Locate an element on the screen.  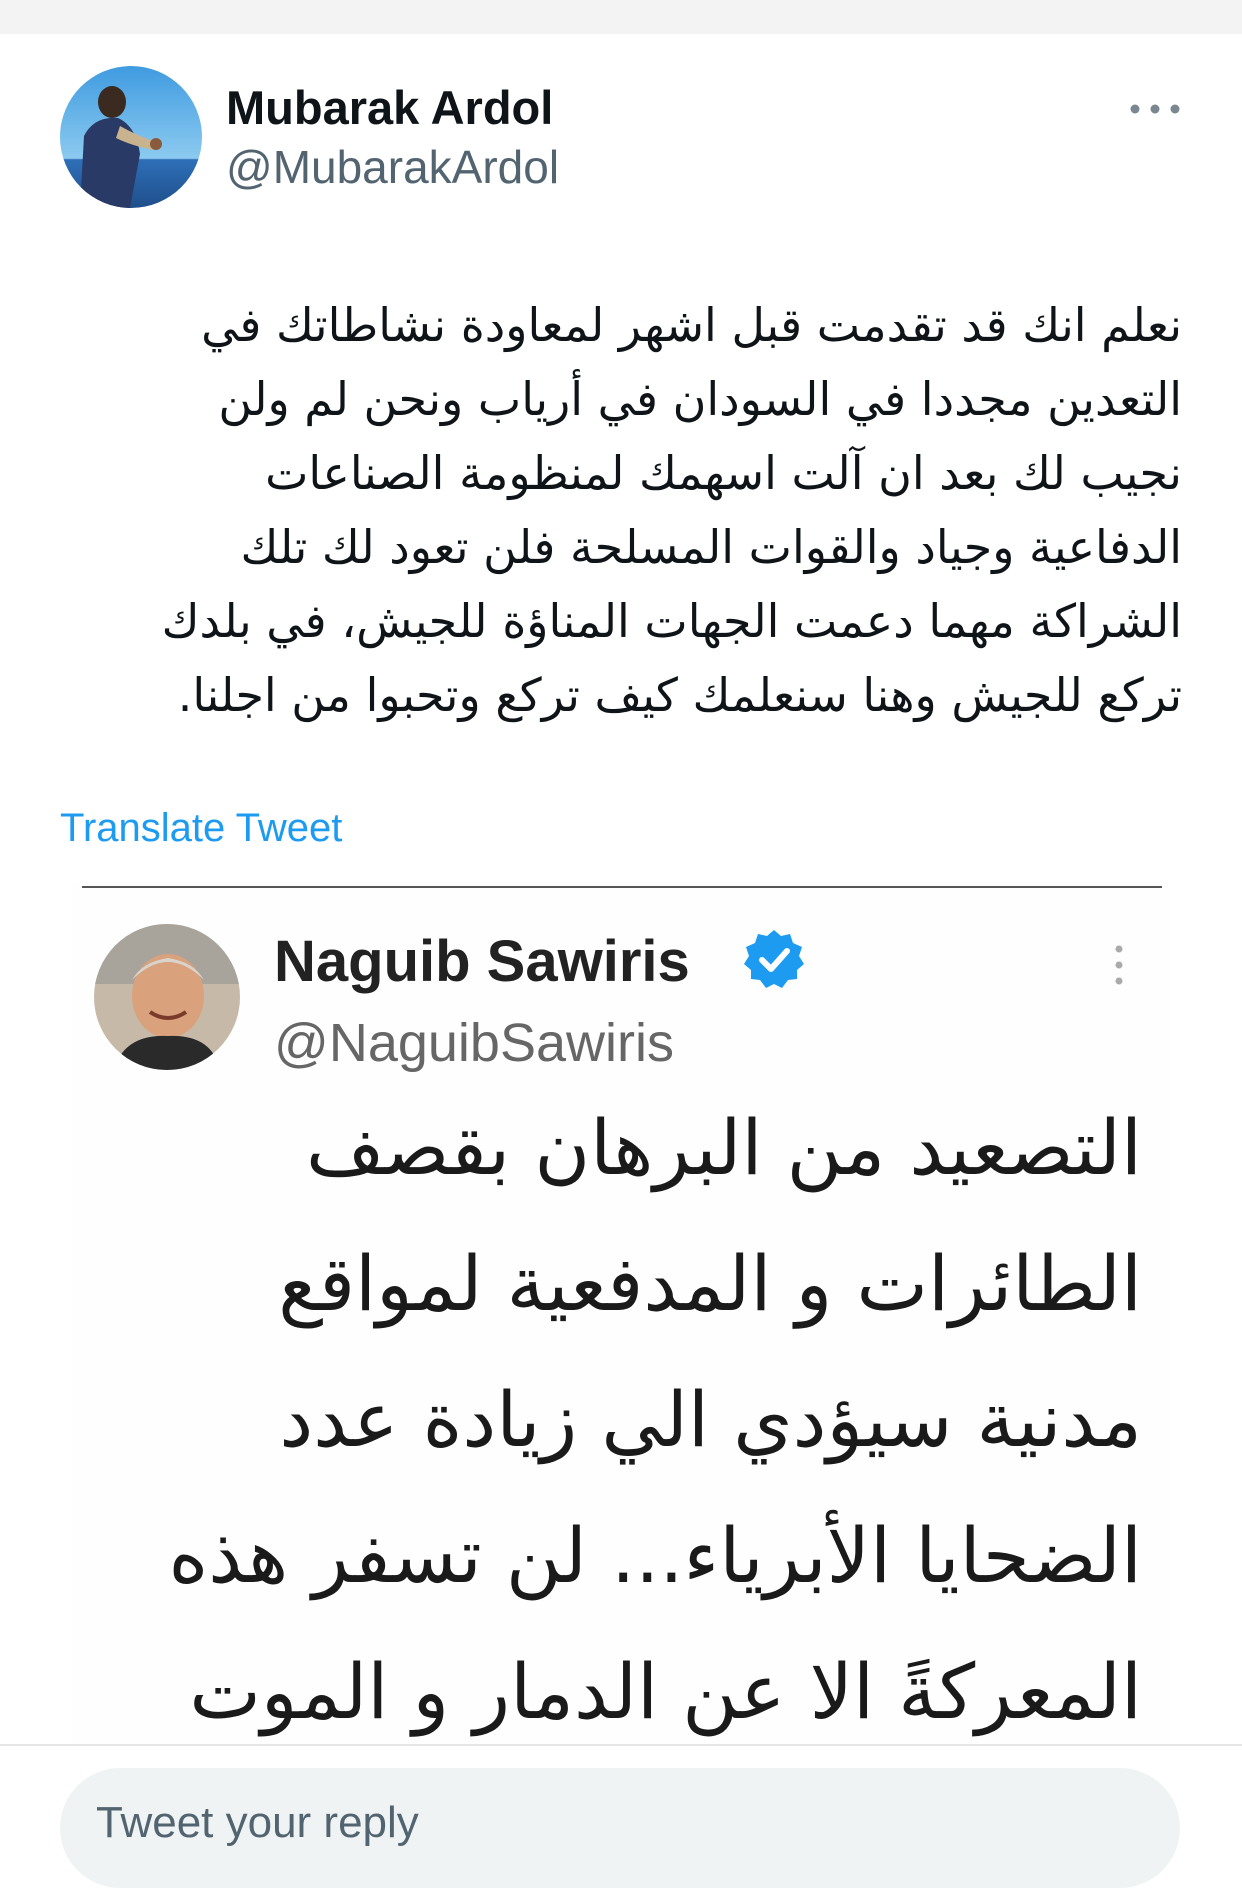
image-edge is located at coordinates (622, 887).